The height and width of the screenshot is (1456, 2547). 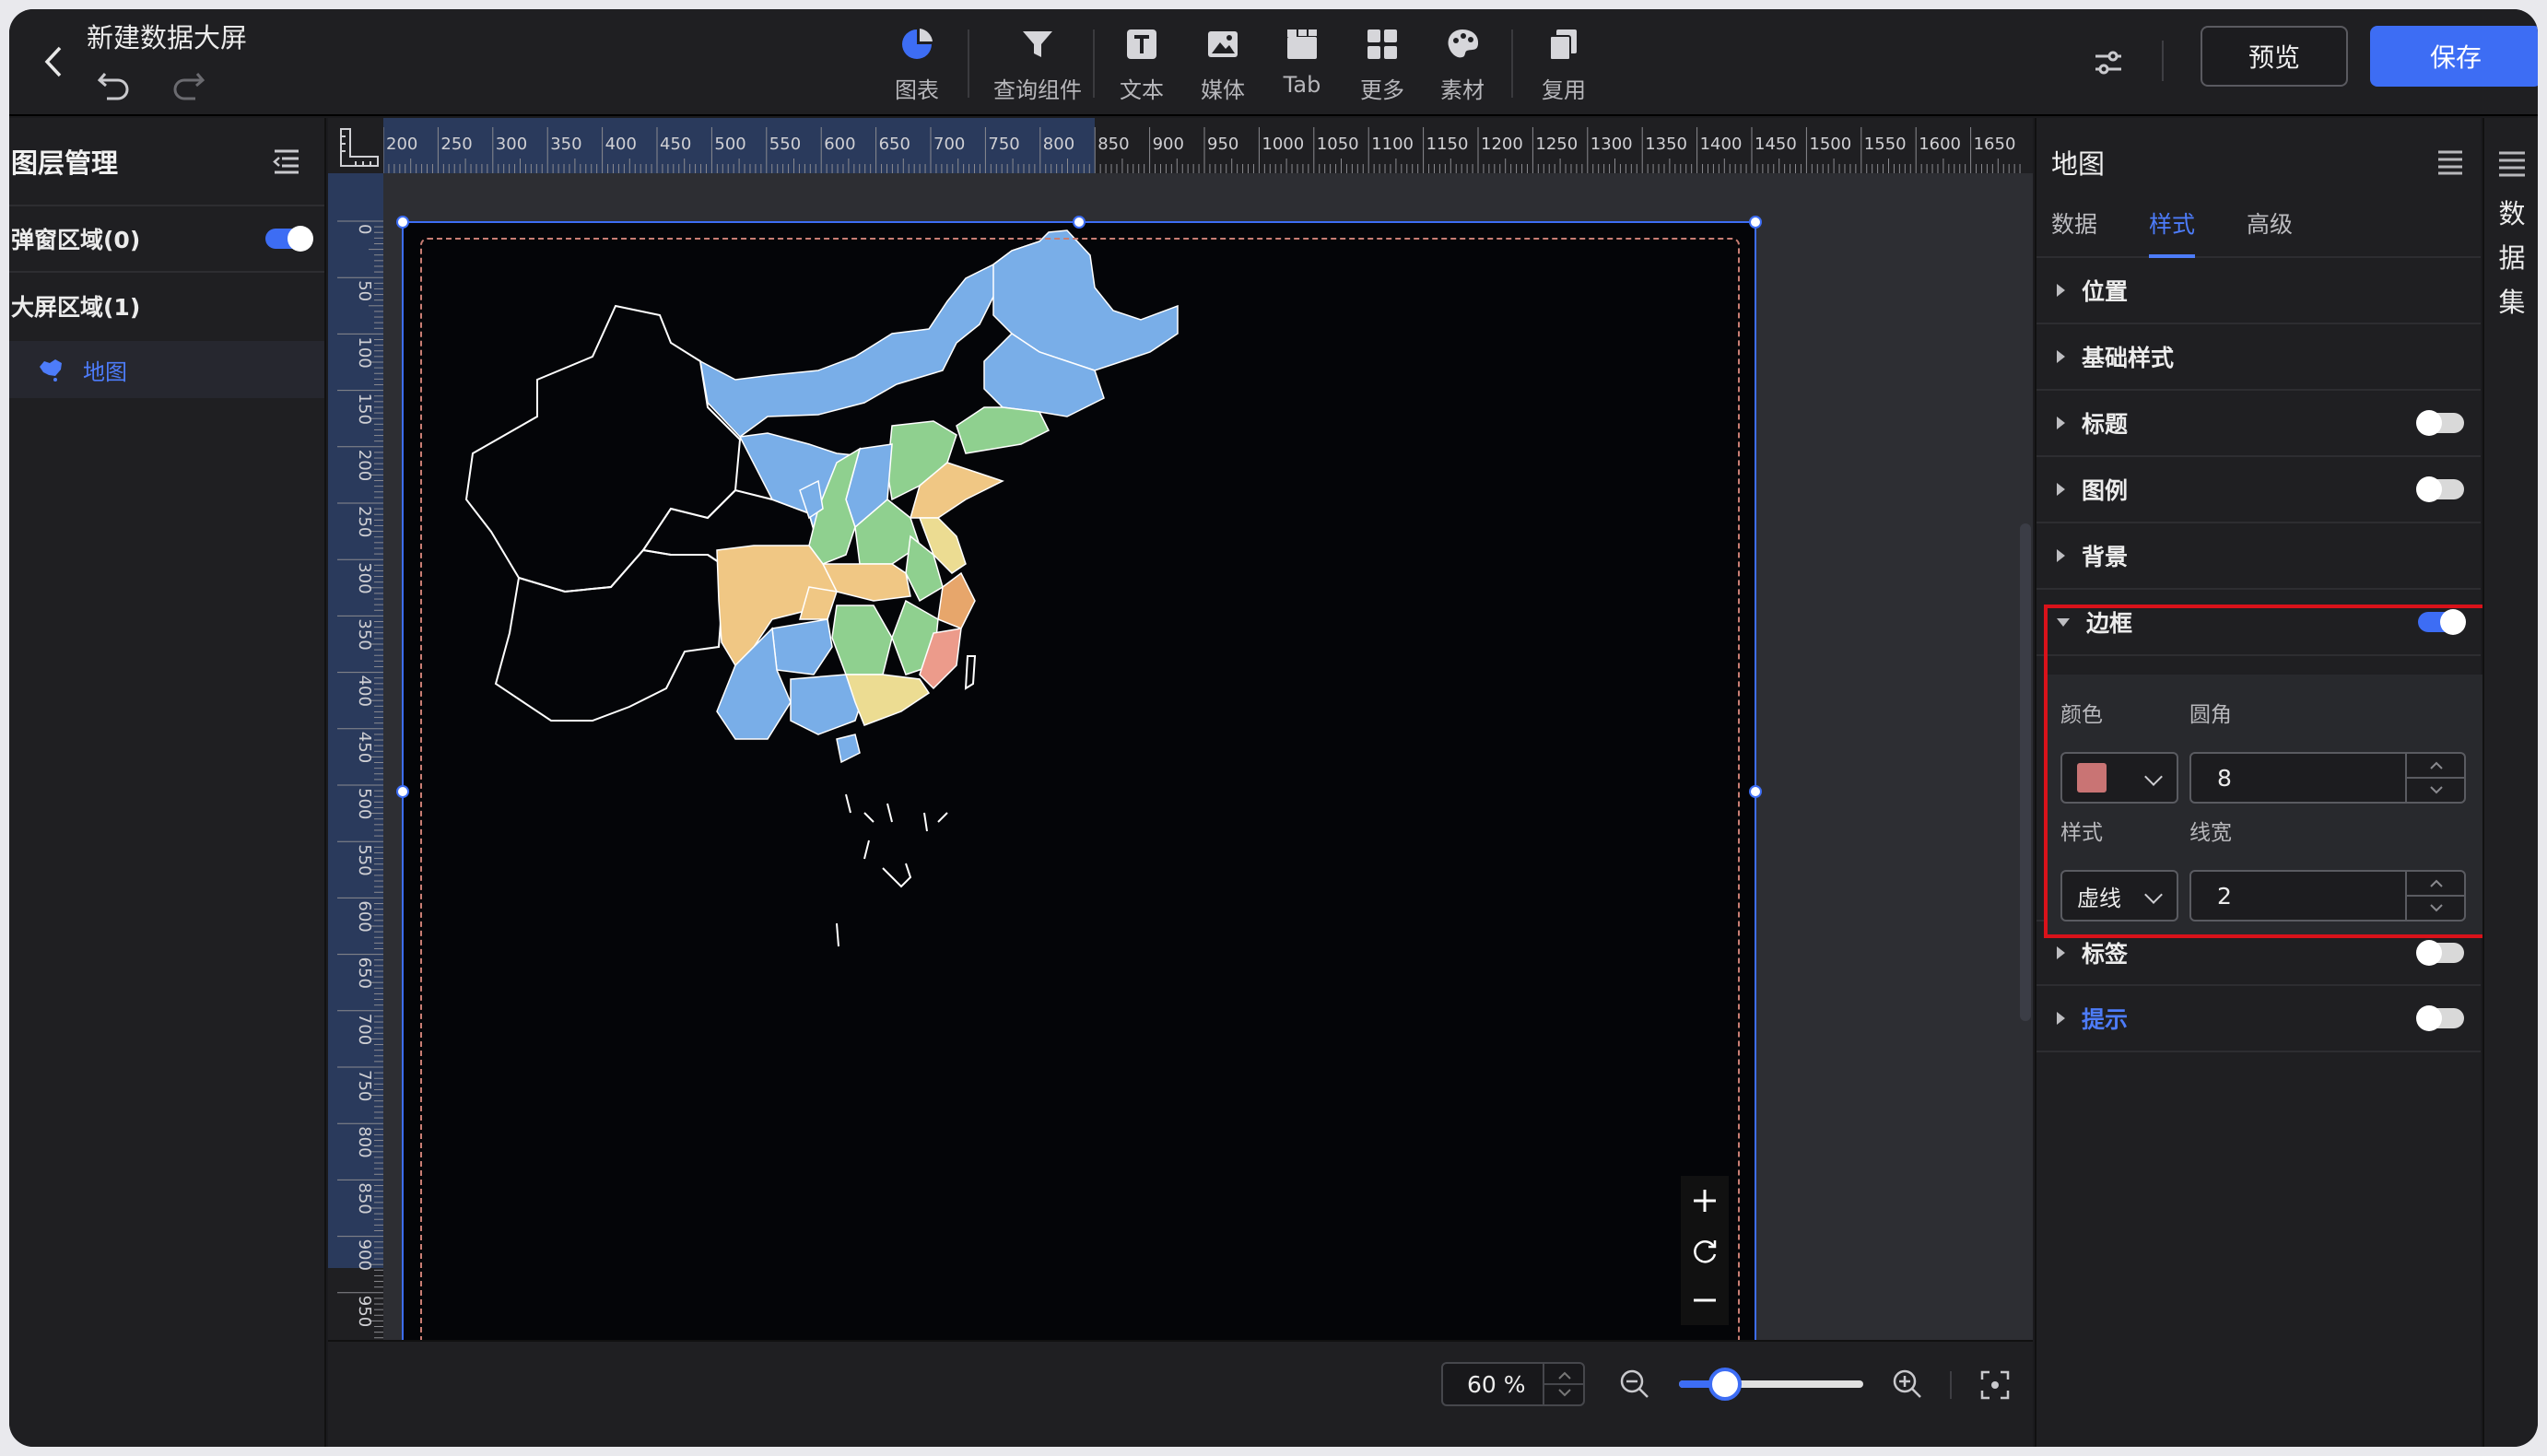 I want to click on zoom-percentage-input: 60 %, so click(x=1513, y=1384).